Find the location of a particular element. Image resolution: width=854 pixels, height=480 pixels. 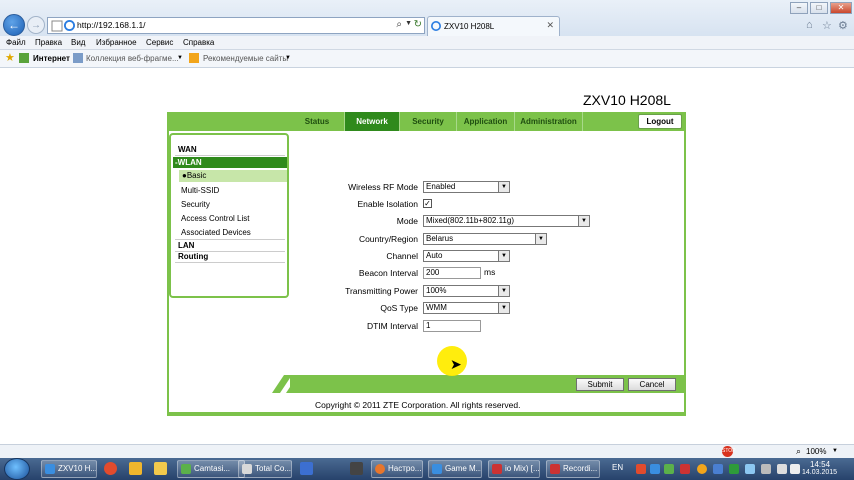

clock-time: 14:54 is located at coordinates (820, 464).